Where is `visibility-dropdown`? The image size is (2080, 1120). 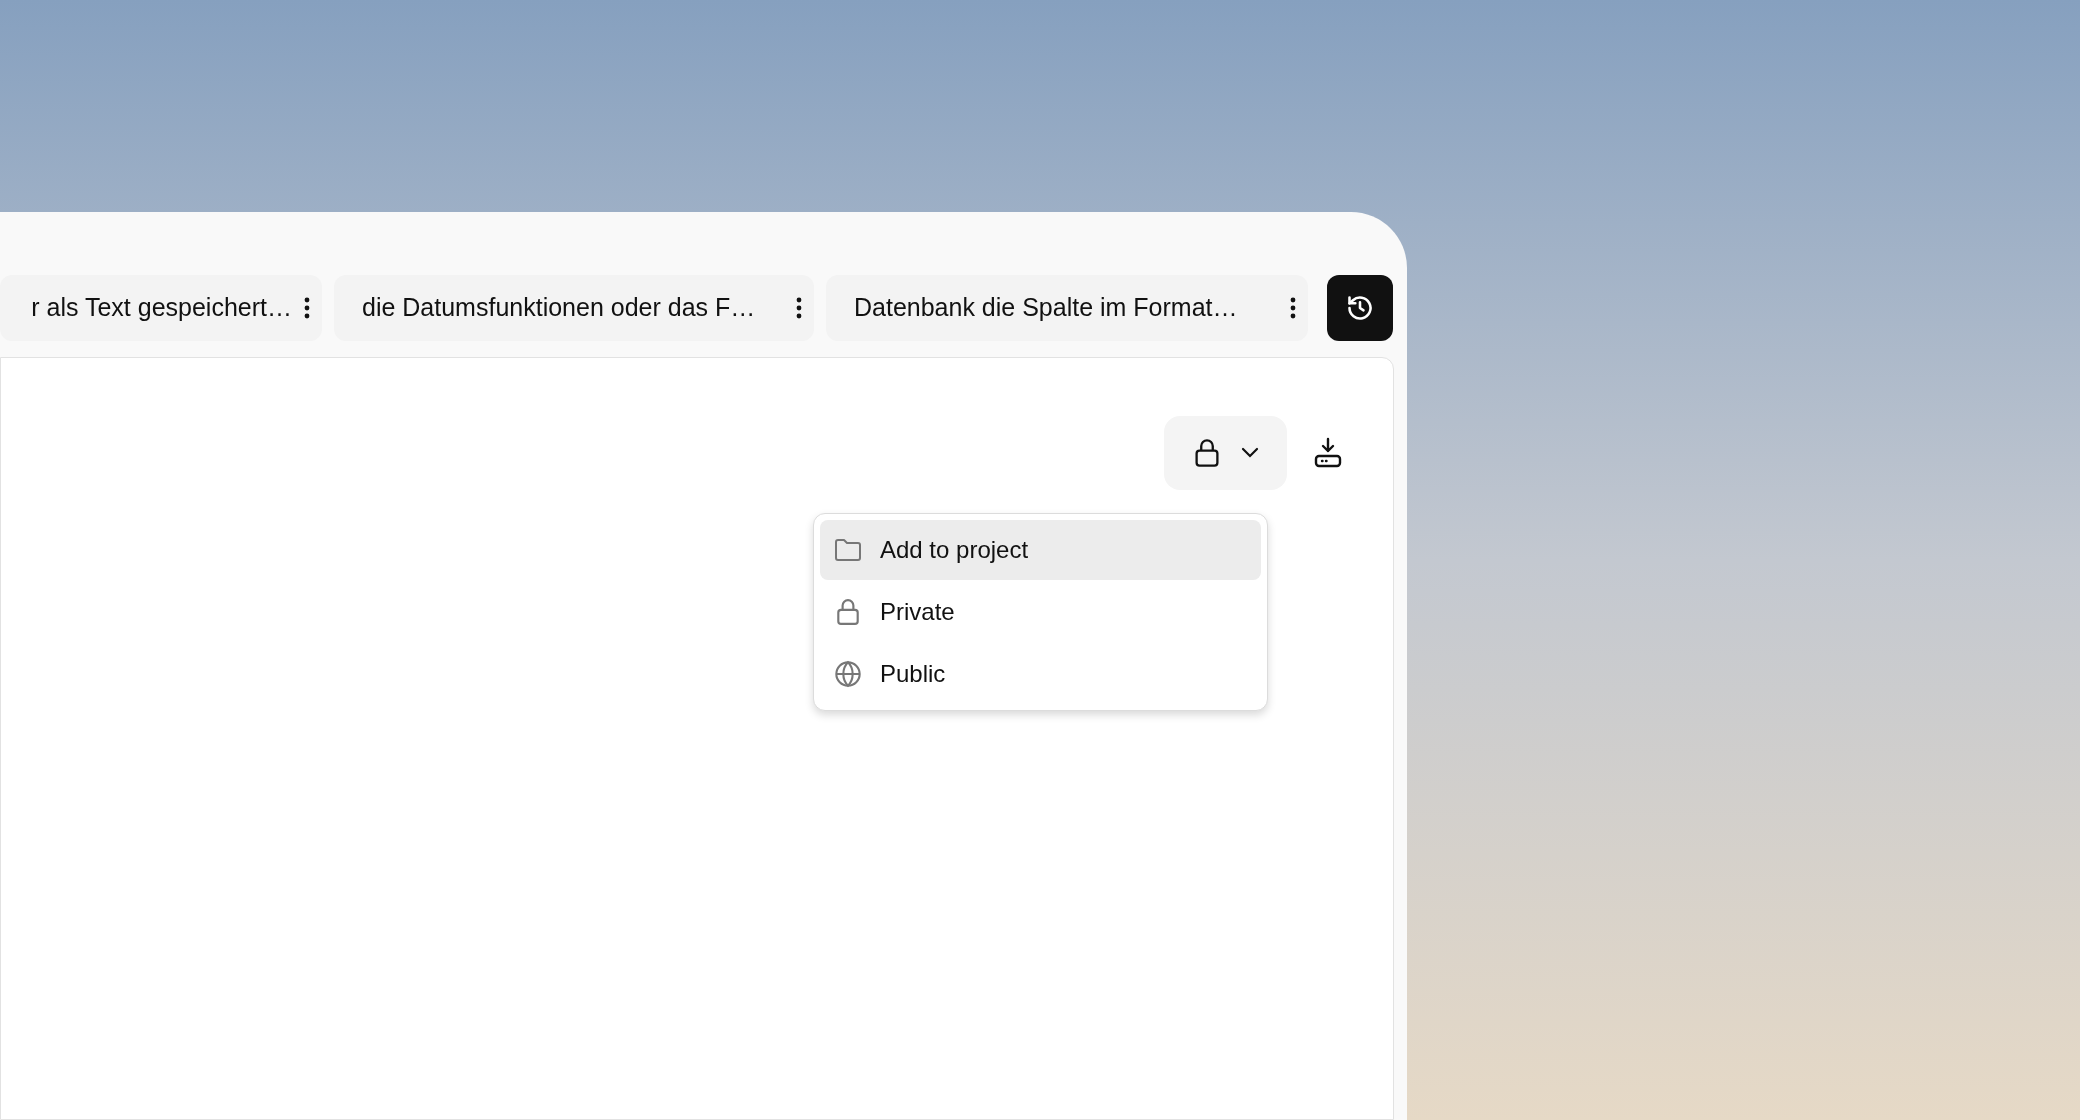 visibility-dropdown is located at coordinates (1225, 453).